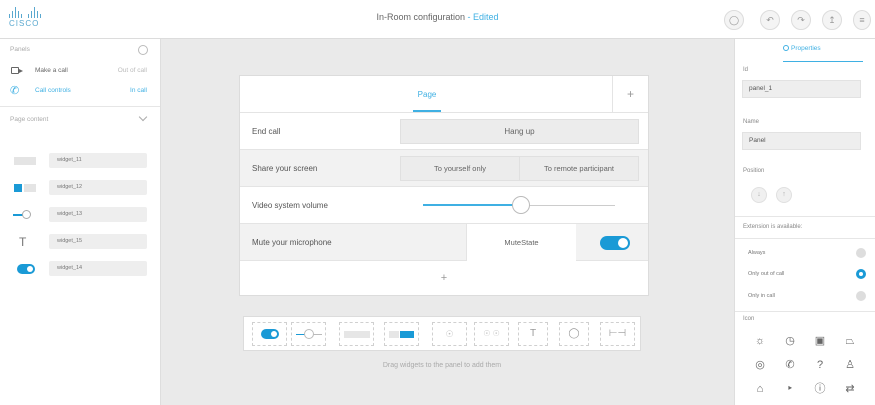  What do you see at coordinates (754, 171) in the screenshot?
I see `position-label: Position` at bounding box center [754, 171].